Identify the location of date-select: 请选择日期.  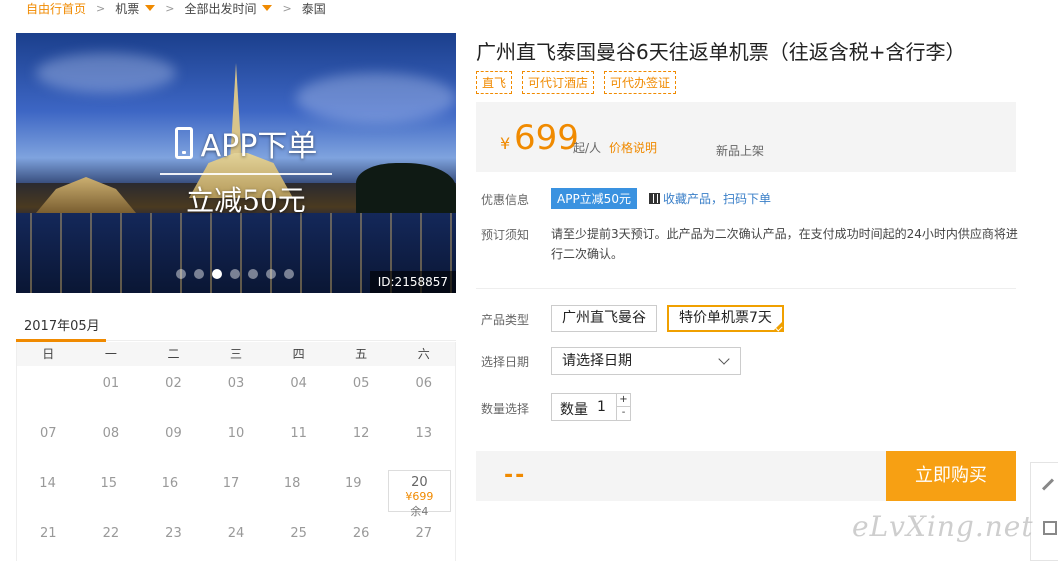
(646, 361).